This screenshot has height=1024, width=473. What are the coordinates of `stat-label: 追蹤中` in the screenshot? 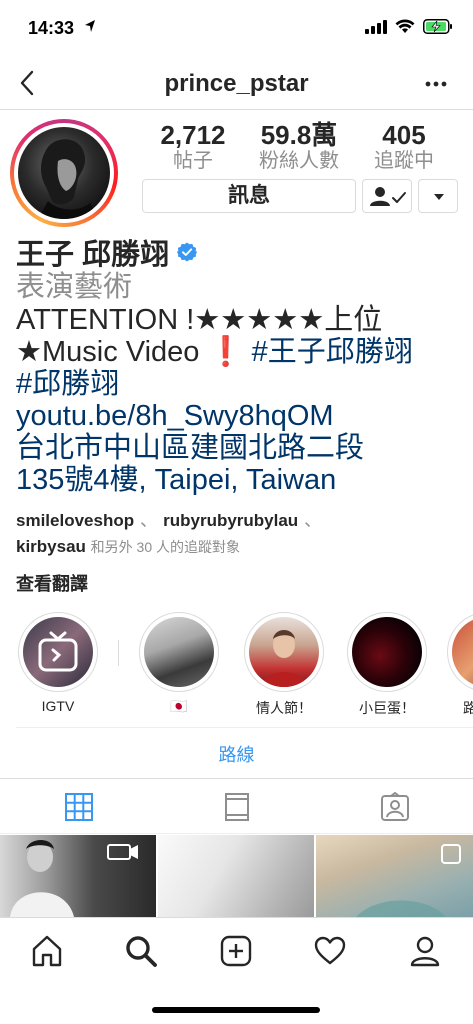 It's located at (404, 161).